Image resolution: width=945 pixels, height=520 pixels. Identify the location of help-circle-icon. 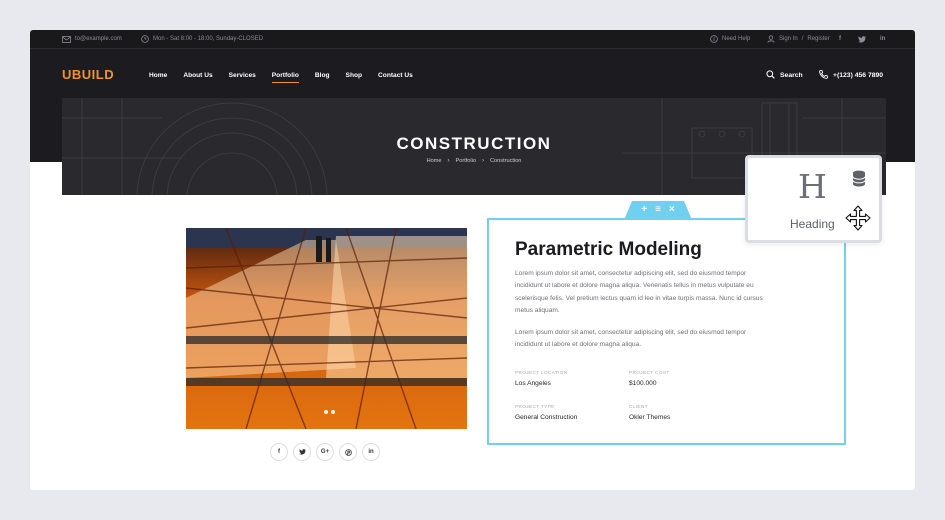
(714, 39).